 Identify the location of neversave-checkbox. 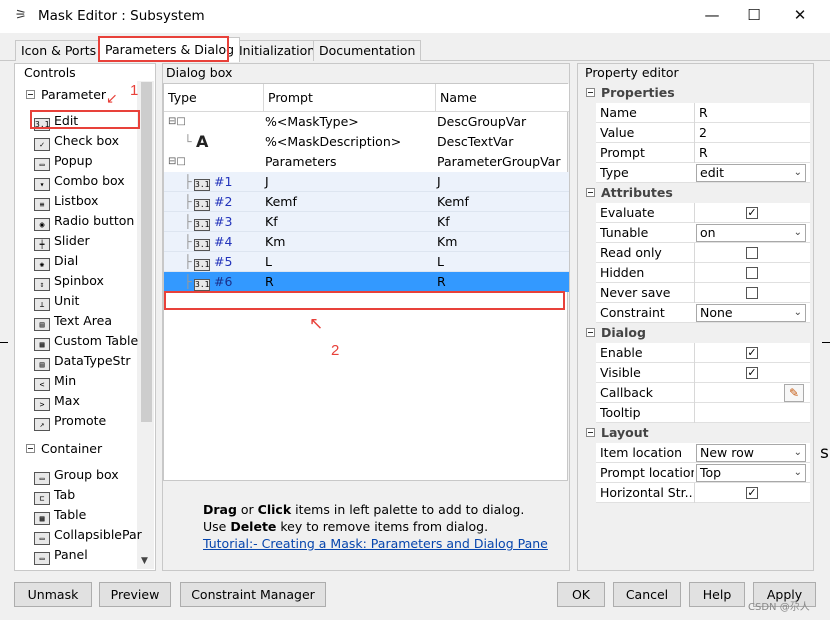
(752, 293).